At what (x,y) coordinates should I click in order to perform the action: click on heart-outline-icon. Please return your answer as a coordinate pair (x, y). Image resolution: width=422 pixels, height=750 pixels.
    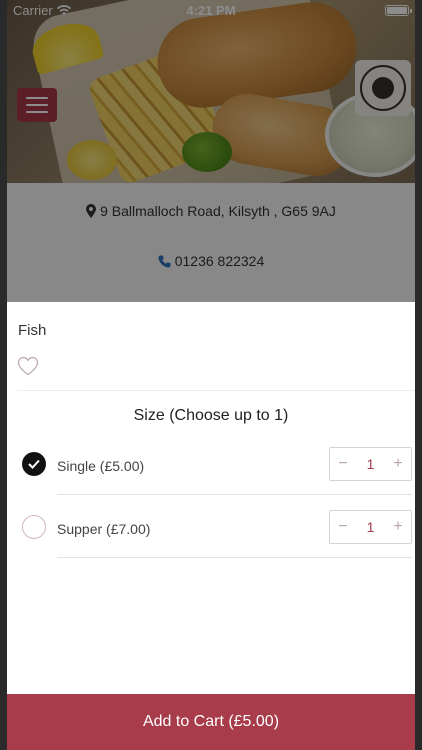
    Looking at the image, I should click on (28, 366).